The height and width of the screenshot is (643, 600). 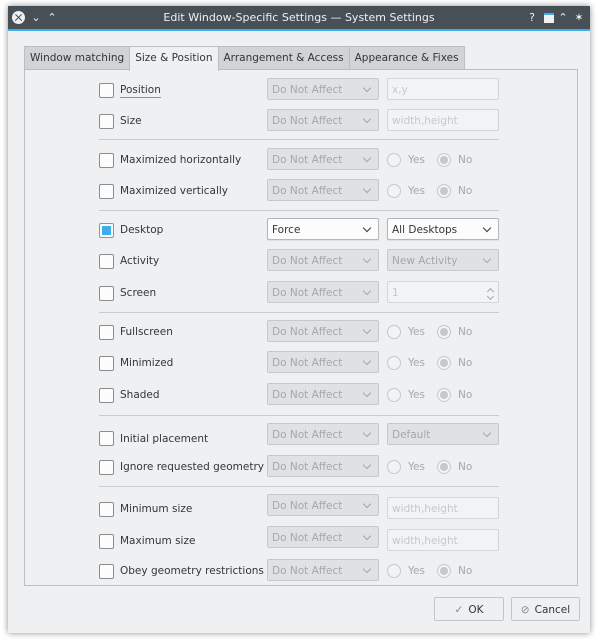 What do you see at coordinates (138, 293) in the screenshot?
I see `screen-label: Screen` at bounding box center [138, 293].